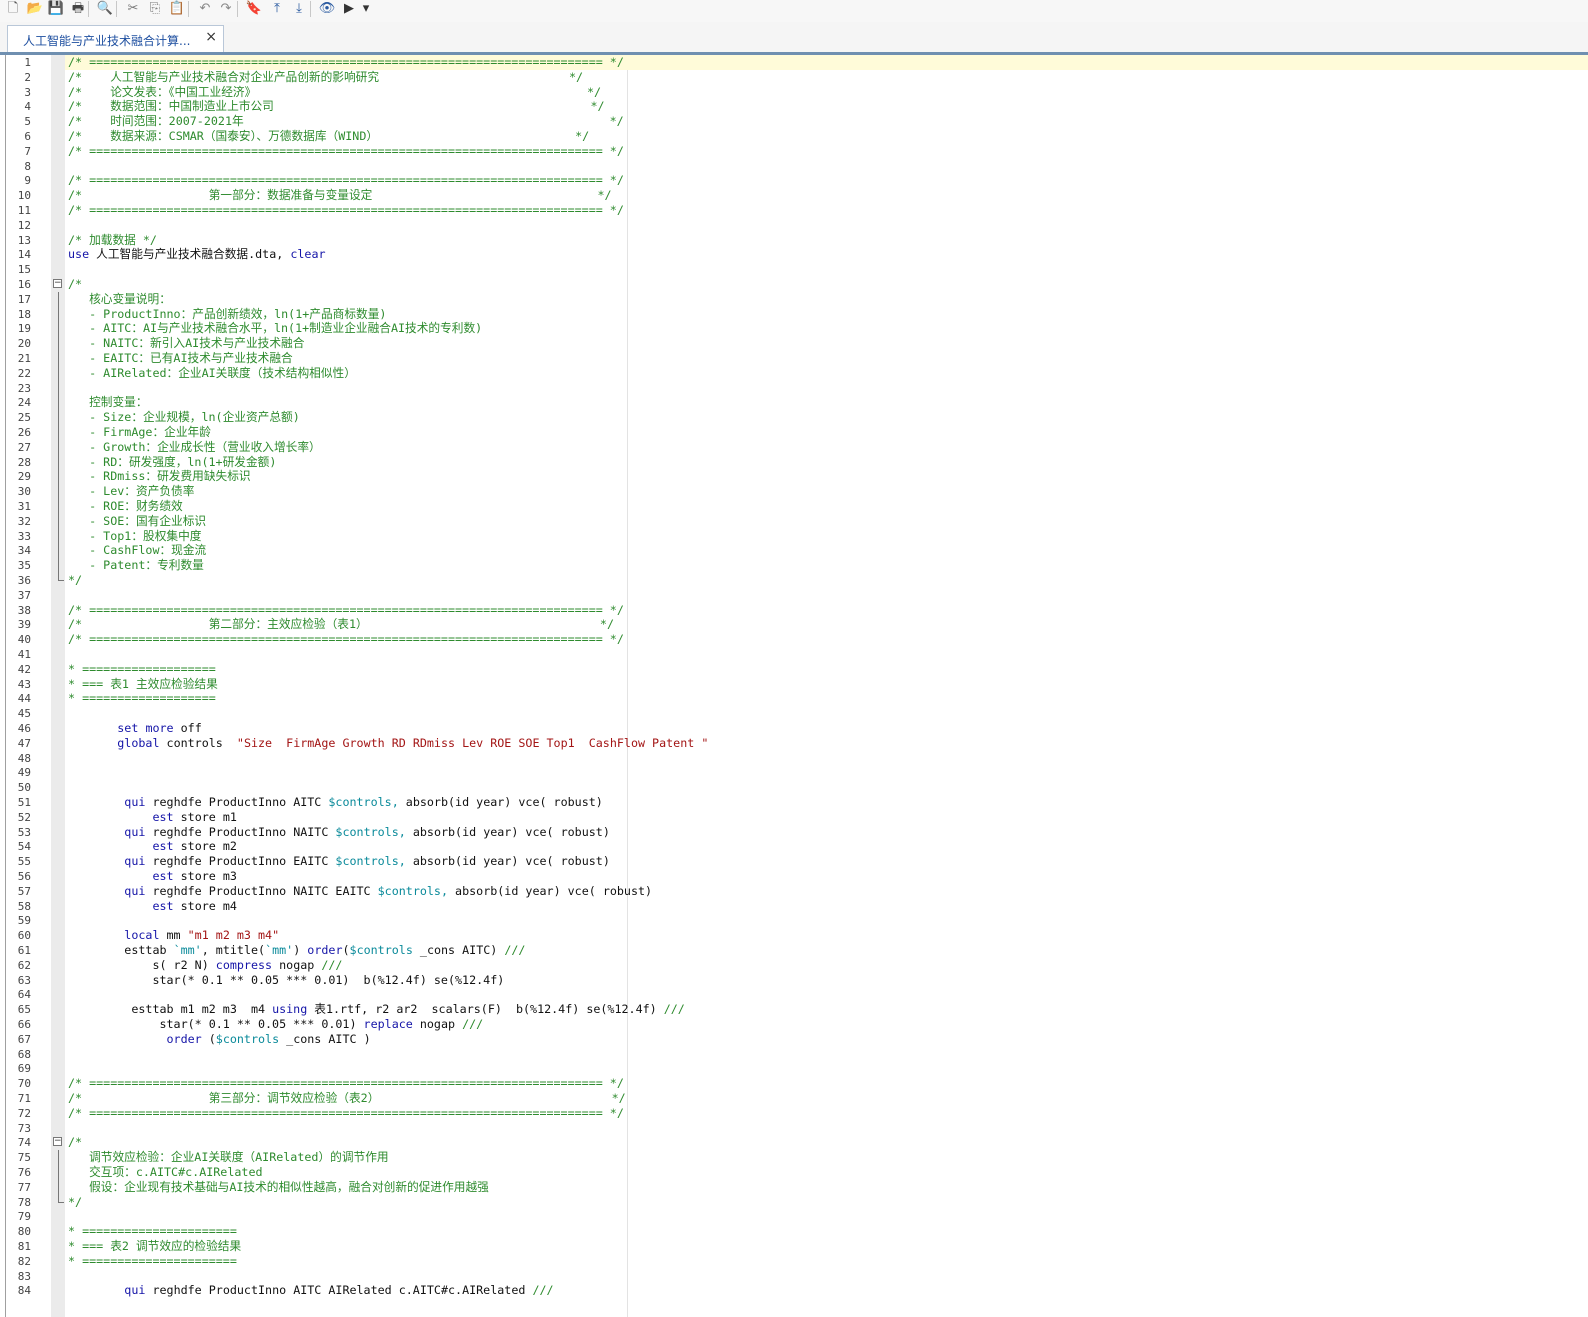  What do you see at coordinates (794, 403) in the screenshot?
I see `code-line: 24 控制变量：` at bounding box center [794, 403].